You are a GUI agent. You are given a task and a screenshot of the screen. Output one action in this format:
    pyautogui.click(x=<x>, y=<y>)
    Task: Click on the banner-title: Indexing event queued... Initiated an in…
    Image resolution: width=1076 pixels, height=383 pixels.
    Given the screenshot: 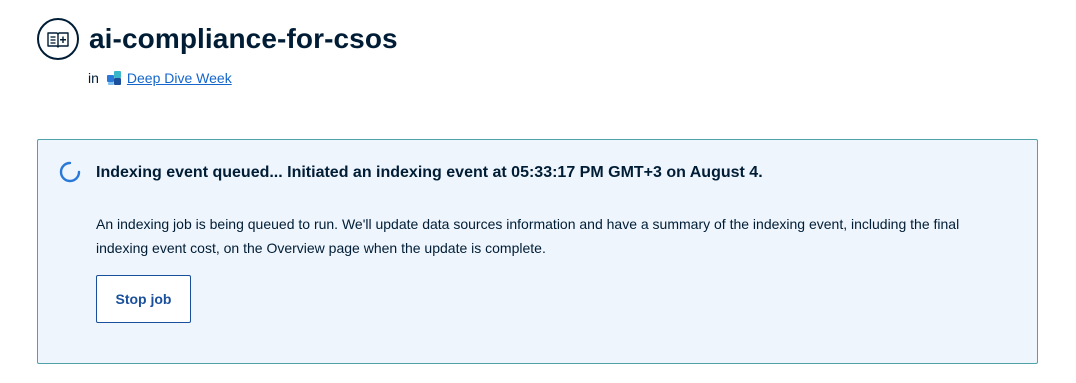 What is the action you would take?
    pyautogui.click(x=429, y=172)
    